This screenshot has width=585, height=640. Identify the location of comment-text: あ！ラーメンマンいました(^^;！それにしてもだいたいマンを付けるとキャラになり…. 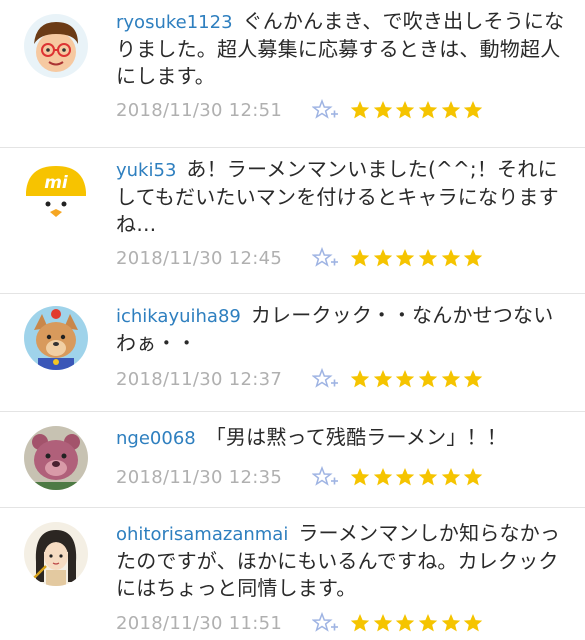
(337, 196).